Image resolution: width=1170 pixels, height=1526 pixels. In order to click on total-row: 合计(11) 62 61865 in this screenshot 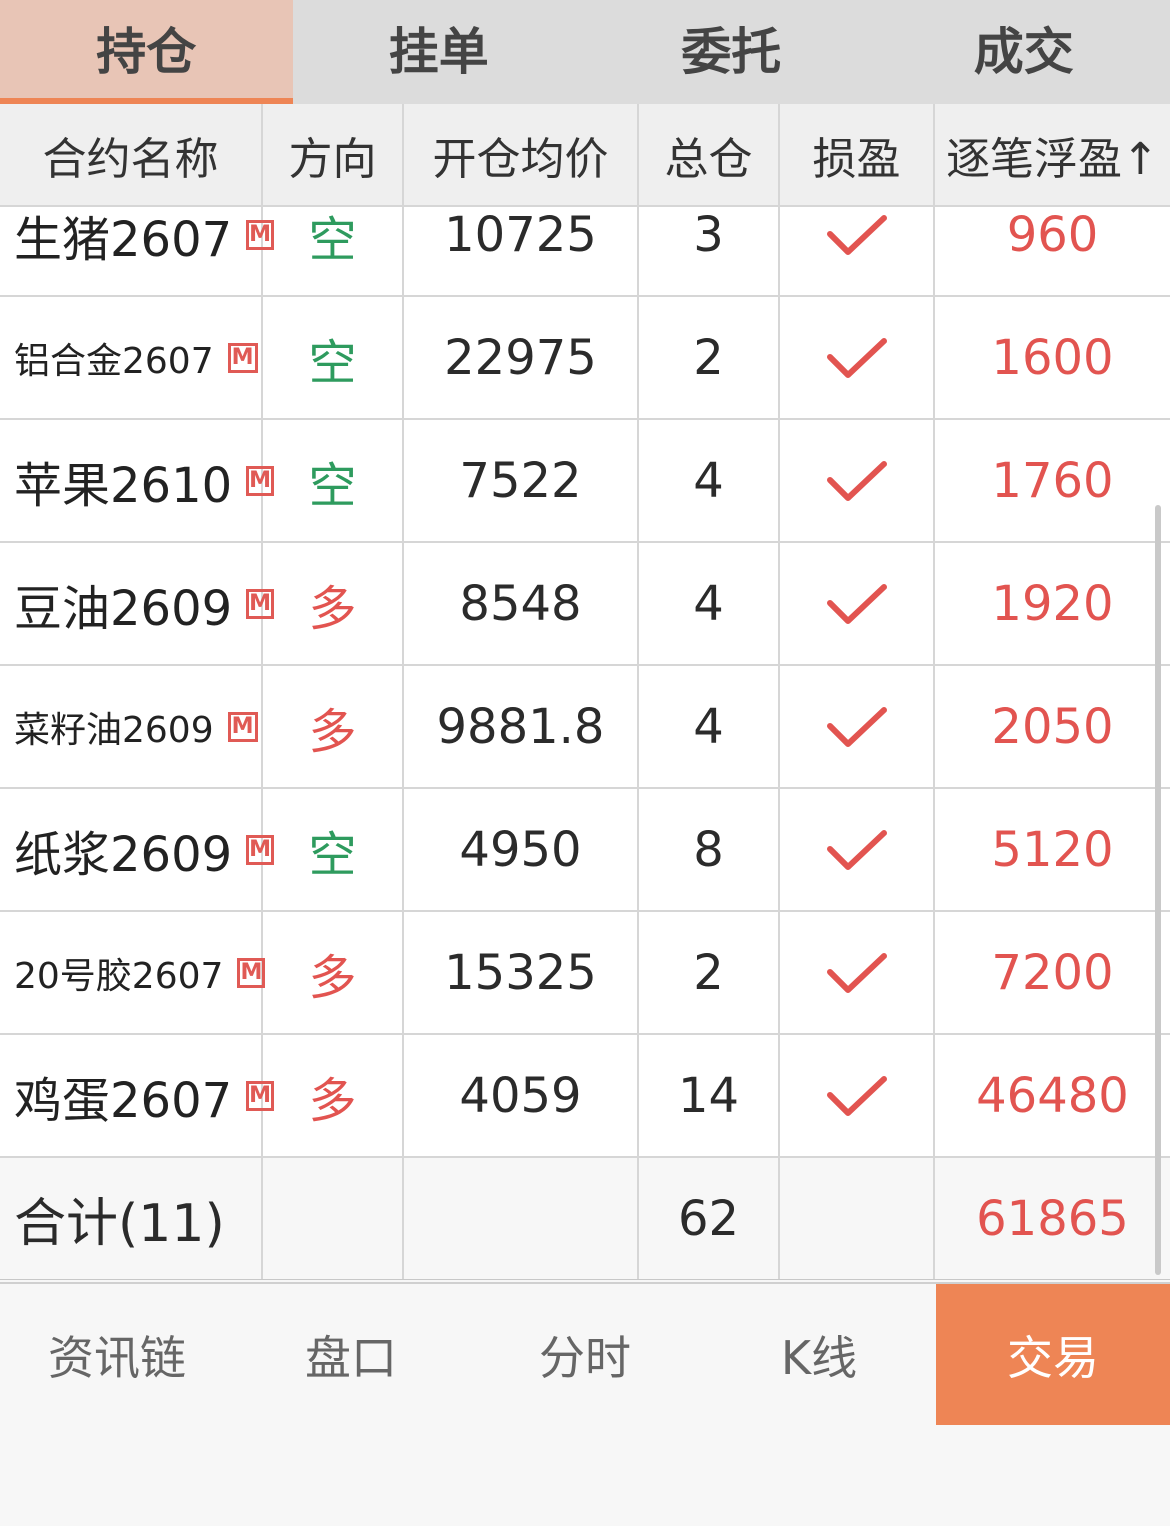, I will do `click(585, 1219)`.